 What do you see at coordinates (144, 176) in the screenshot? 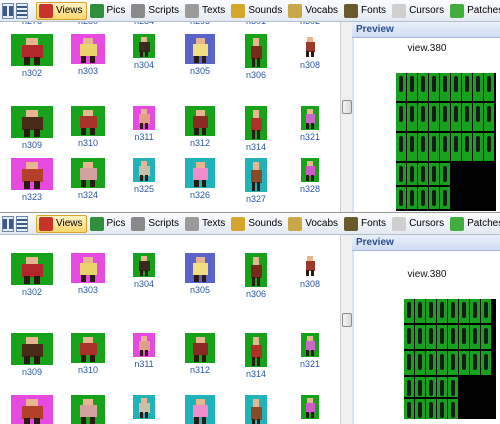
I see `grid-item: n325` at bounding box center [144, 176].